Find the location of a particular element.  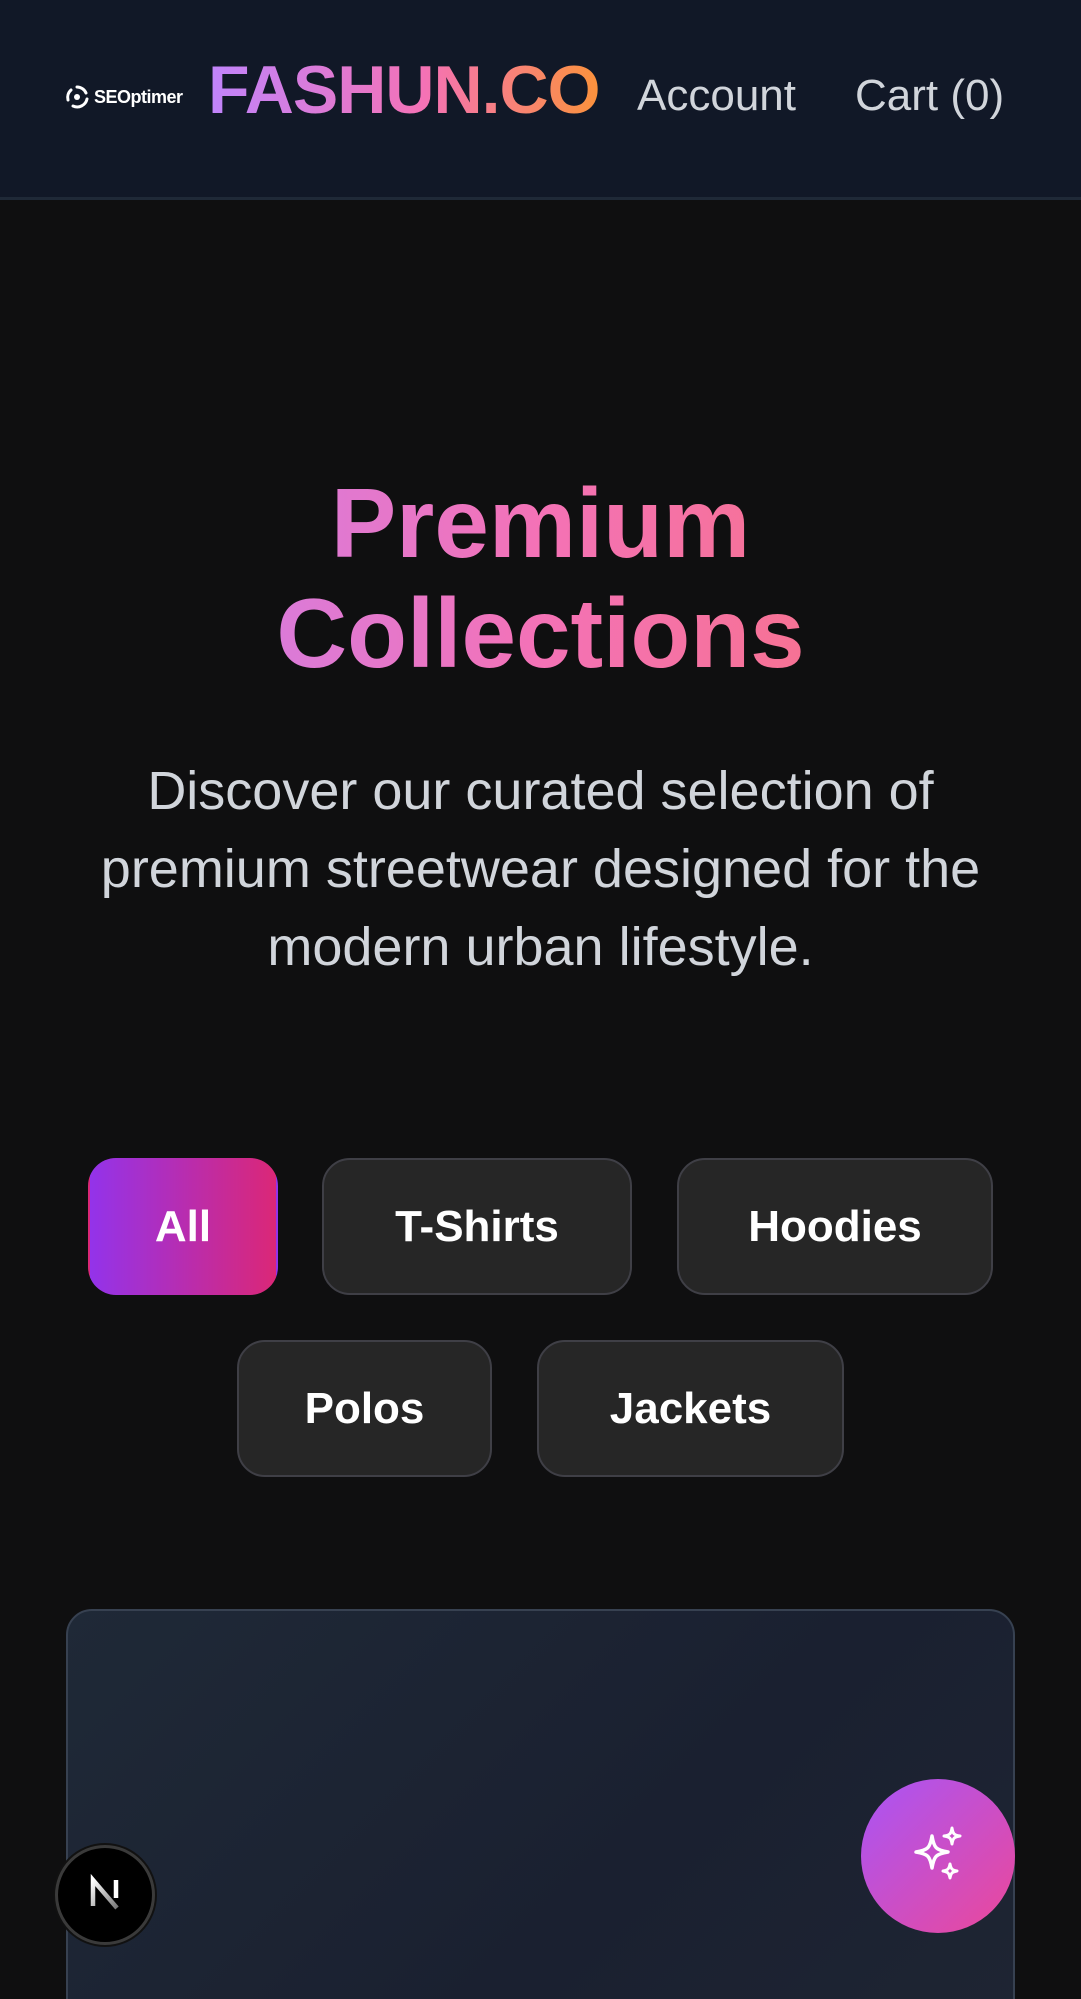

filter-polos-button: Polos is located at coordinates (364, 1408).